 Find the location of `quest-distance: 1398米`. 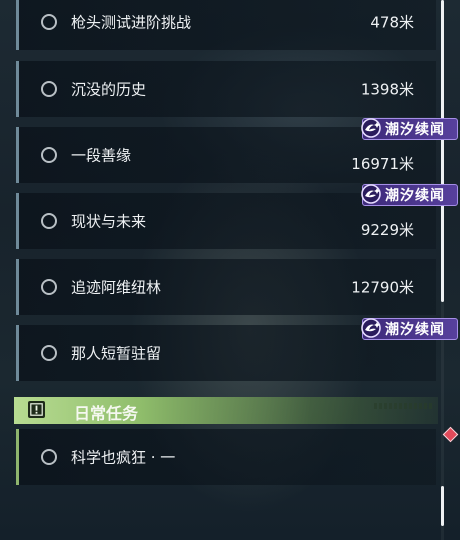

quest-distance: 1398米 is located at coordinates (387, 89).